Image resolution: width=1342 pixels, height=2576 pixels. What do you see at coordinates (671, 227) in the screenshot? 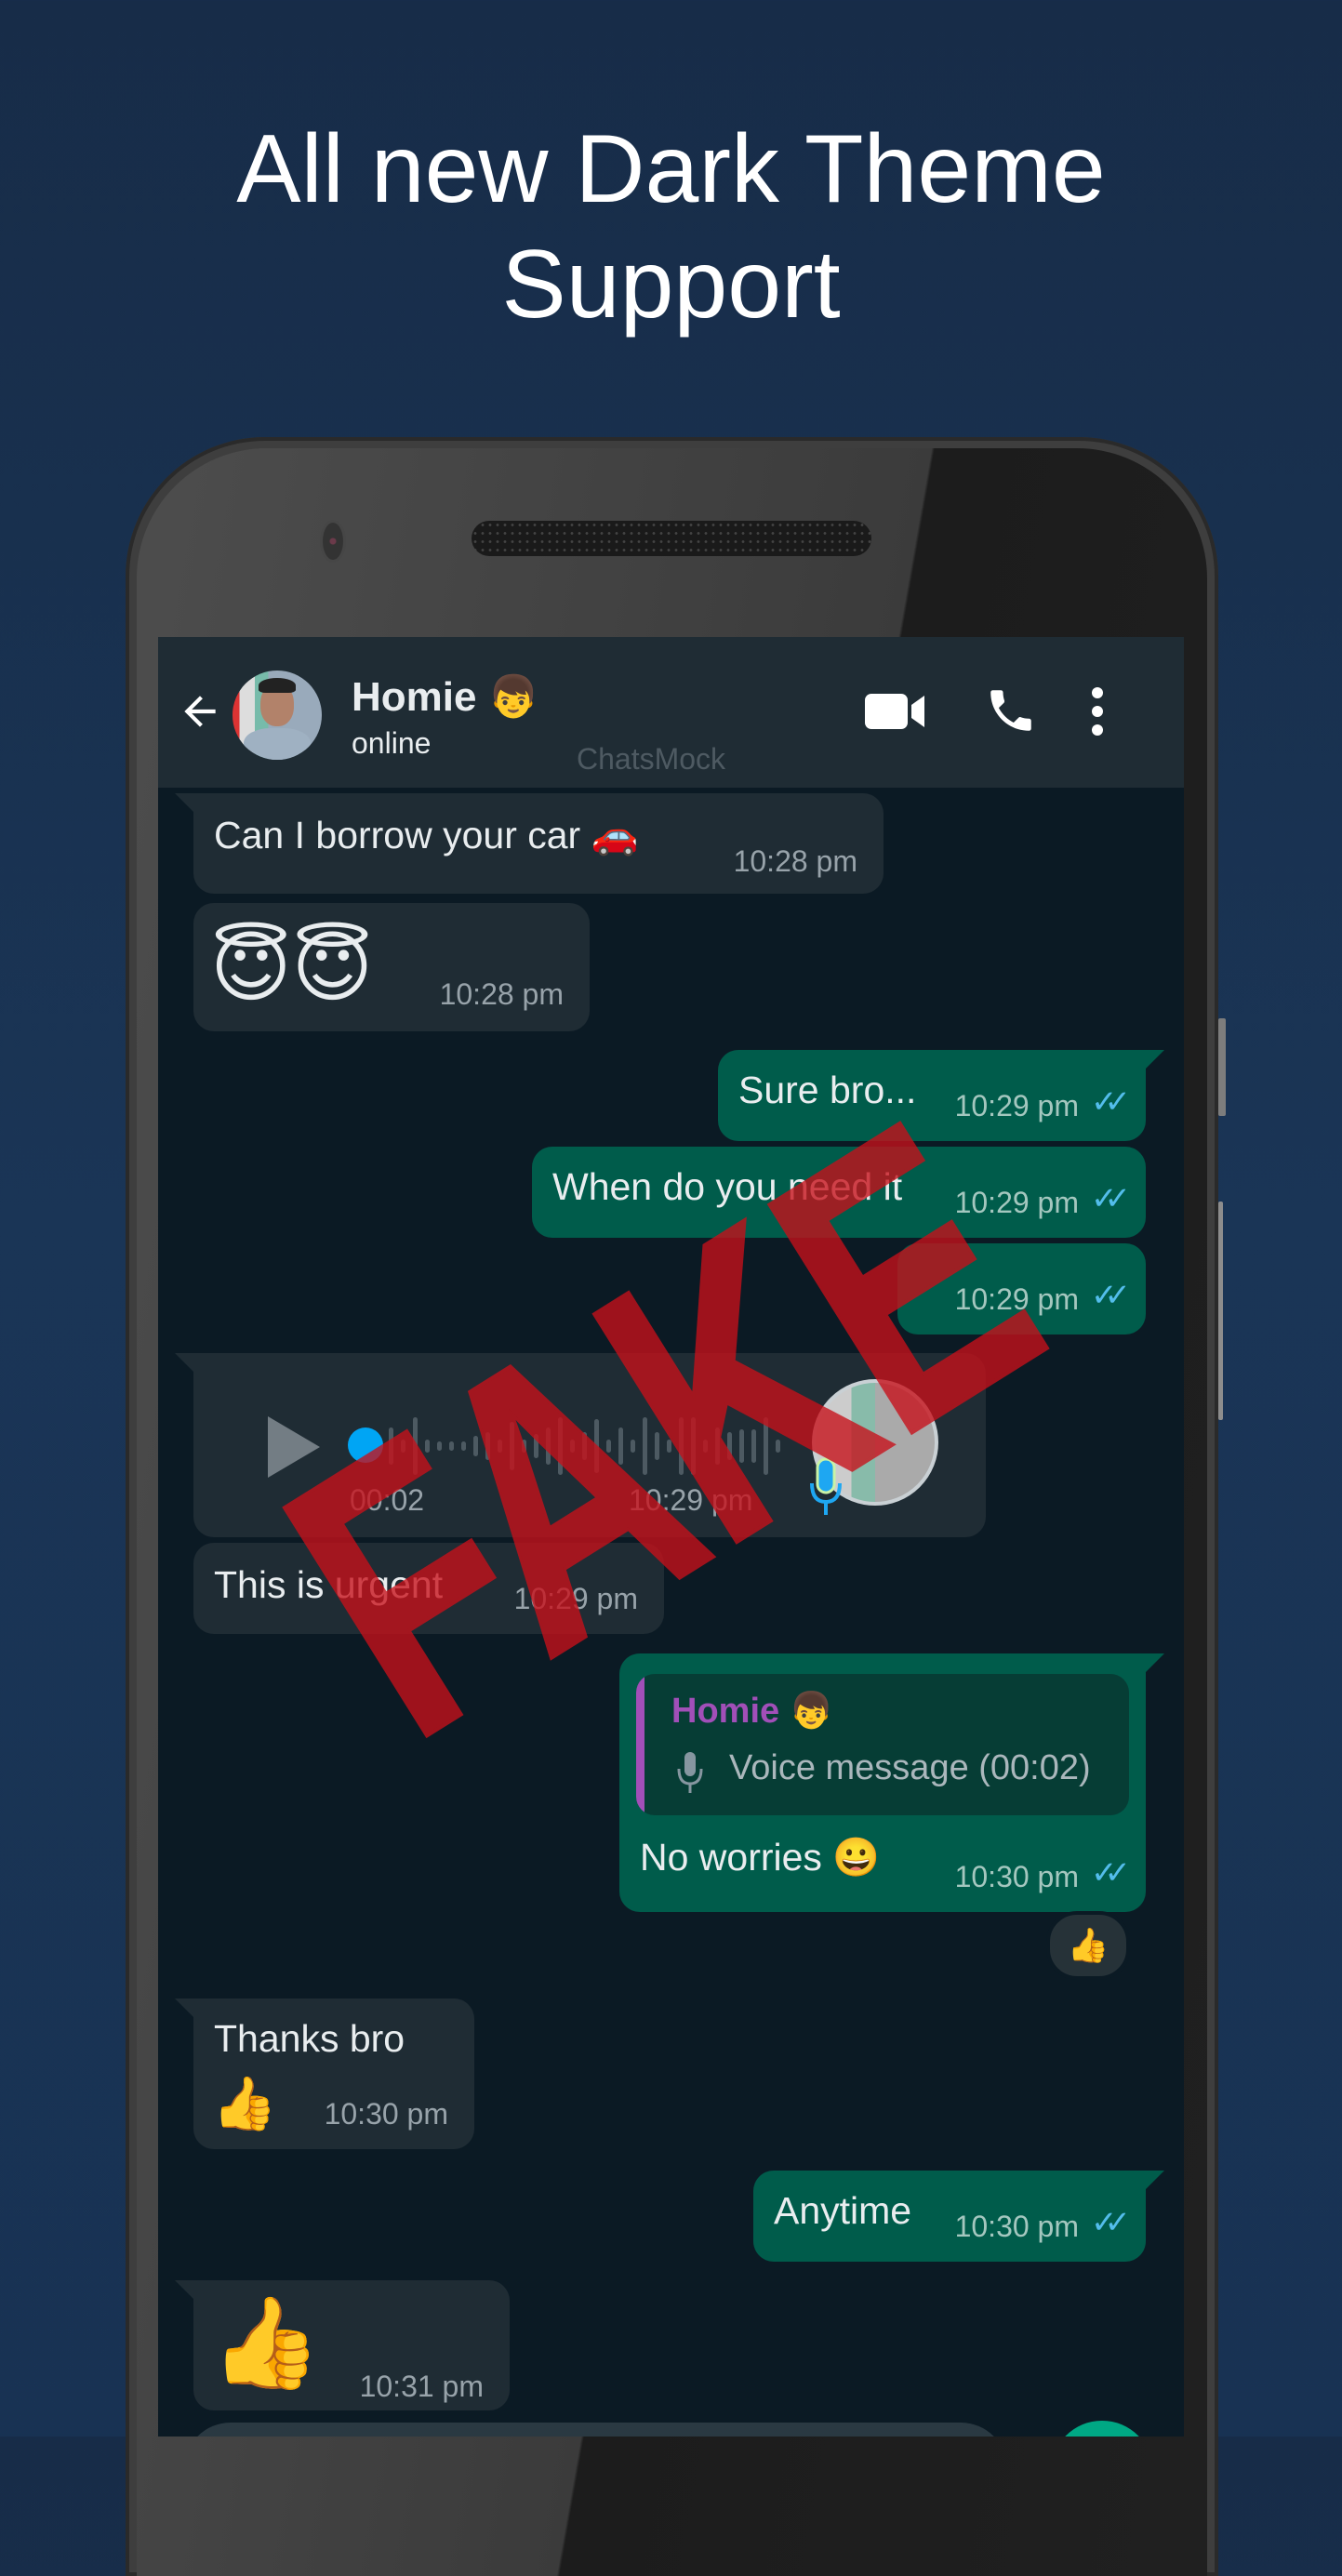
I see `headline: All new Dark Theme Support` at bounding box center [671, 227].